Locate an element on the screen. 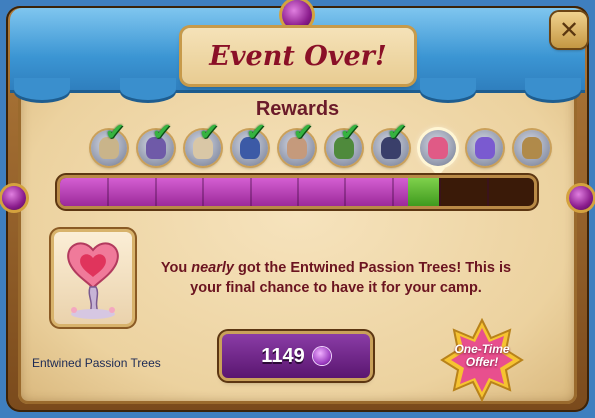  ornament-gem-left-icon is located at coordinates (14, 198).